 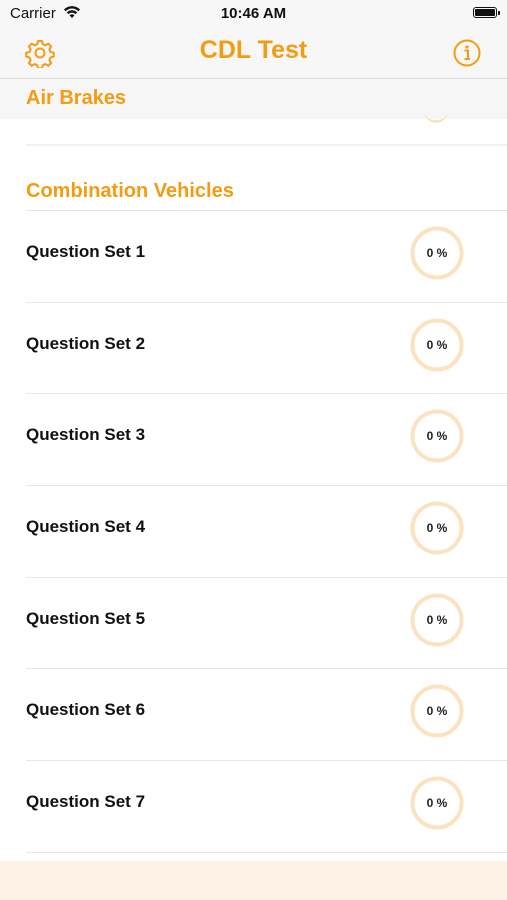 I want to click on status-time: 10:46 AM, so click(x=253, y=13).